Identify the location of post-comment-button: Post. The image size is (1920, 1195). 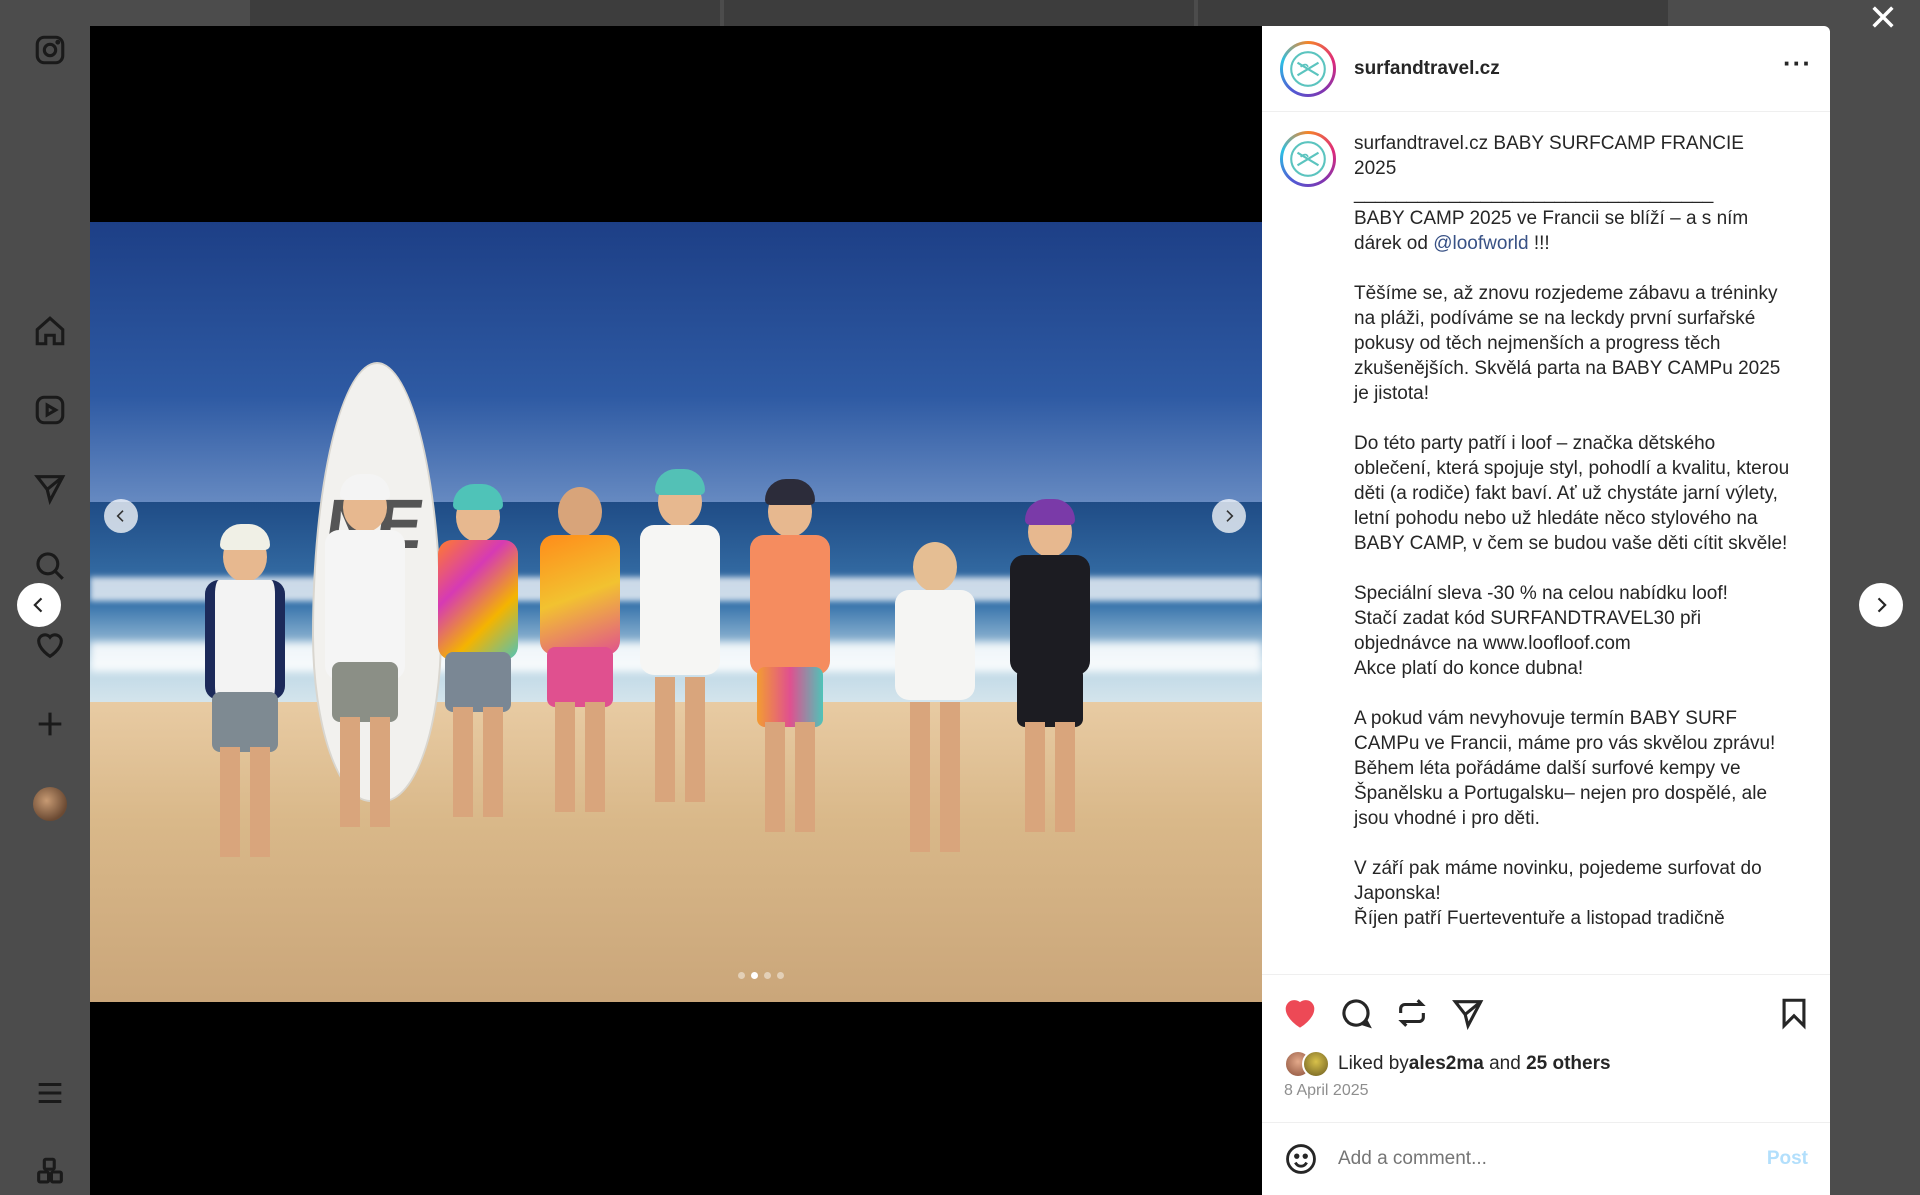
(1787, 1159).